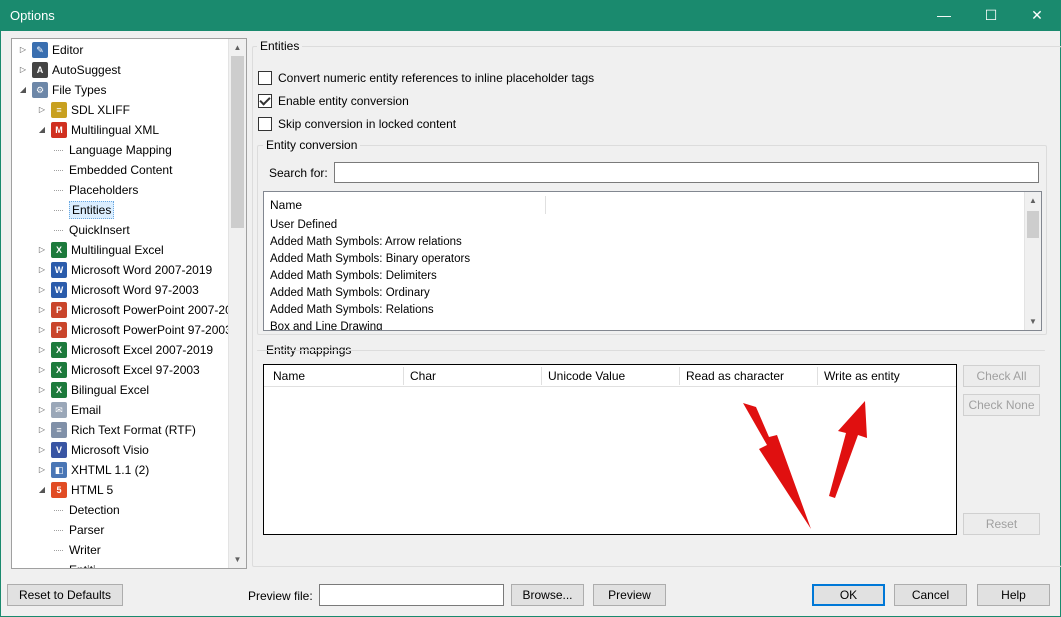 The height and width of the screenshot is (617, 1061). What do you see at coordinates (280, 596) in the screenshot?
I see `preview-file-label: Preview file:` at bounding box center [280, 596].